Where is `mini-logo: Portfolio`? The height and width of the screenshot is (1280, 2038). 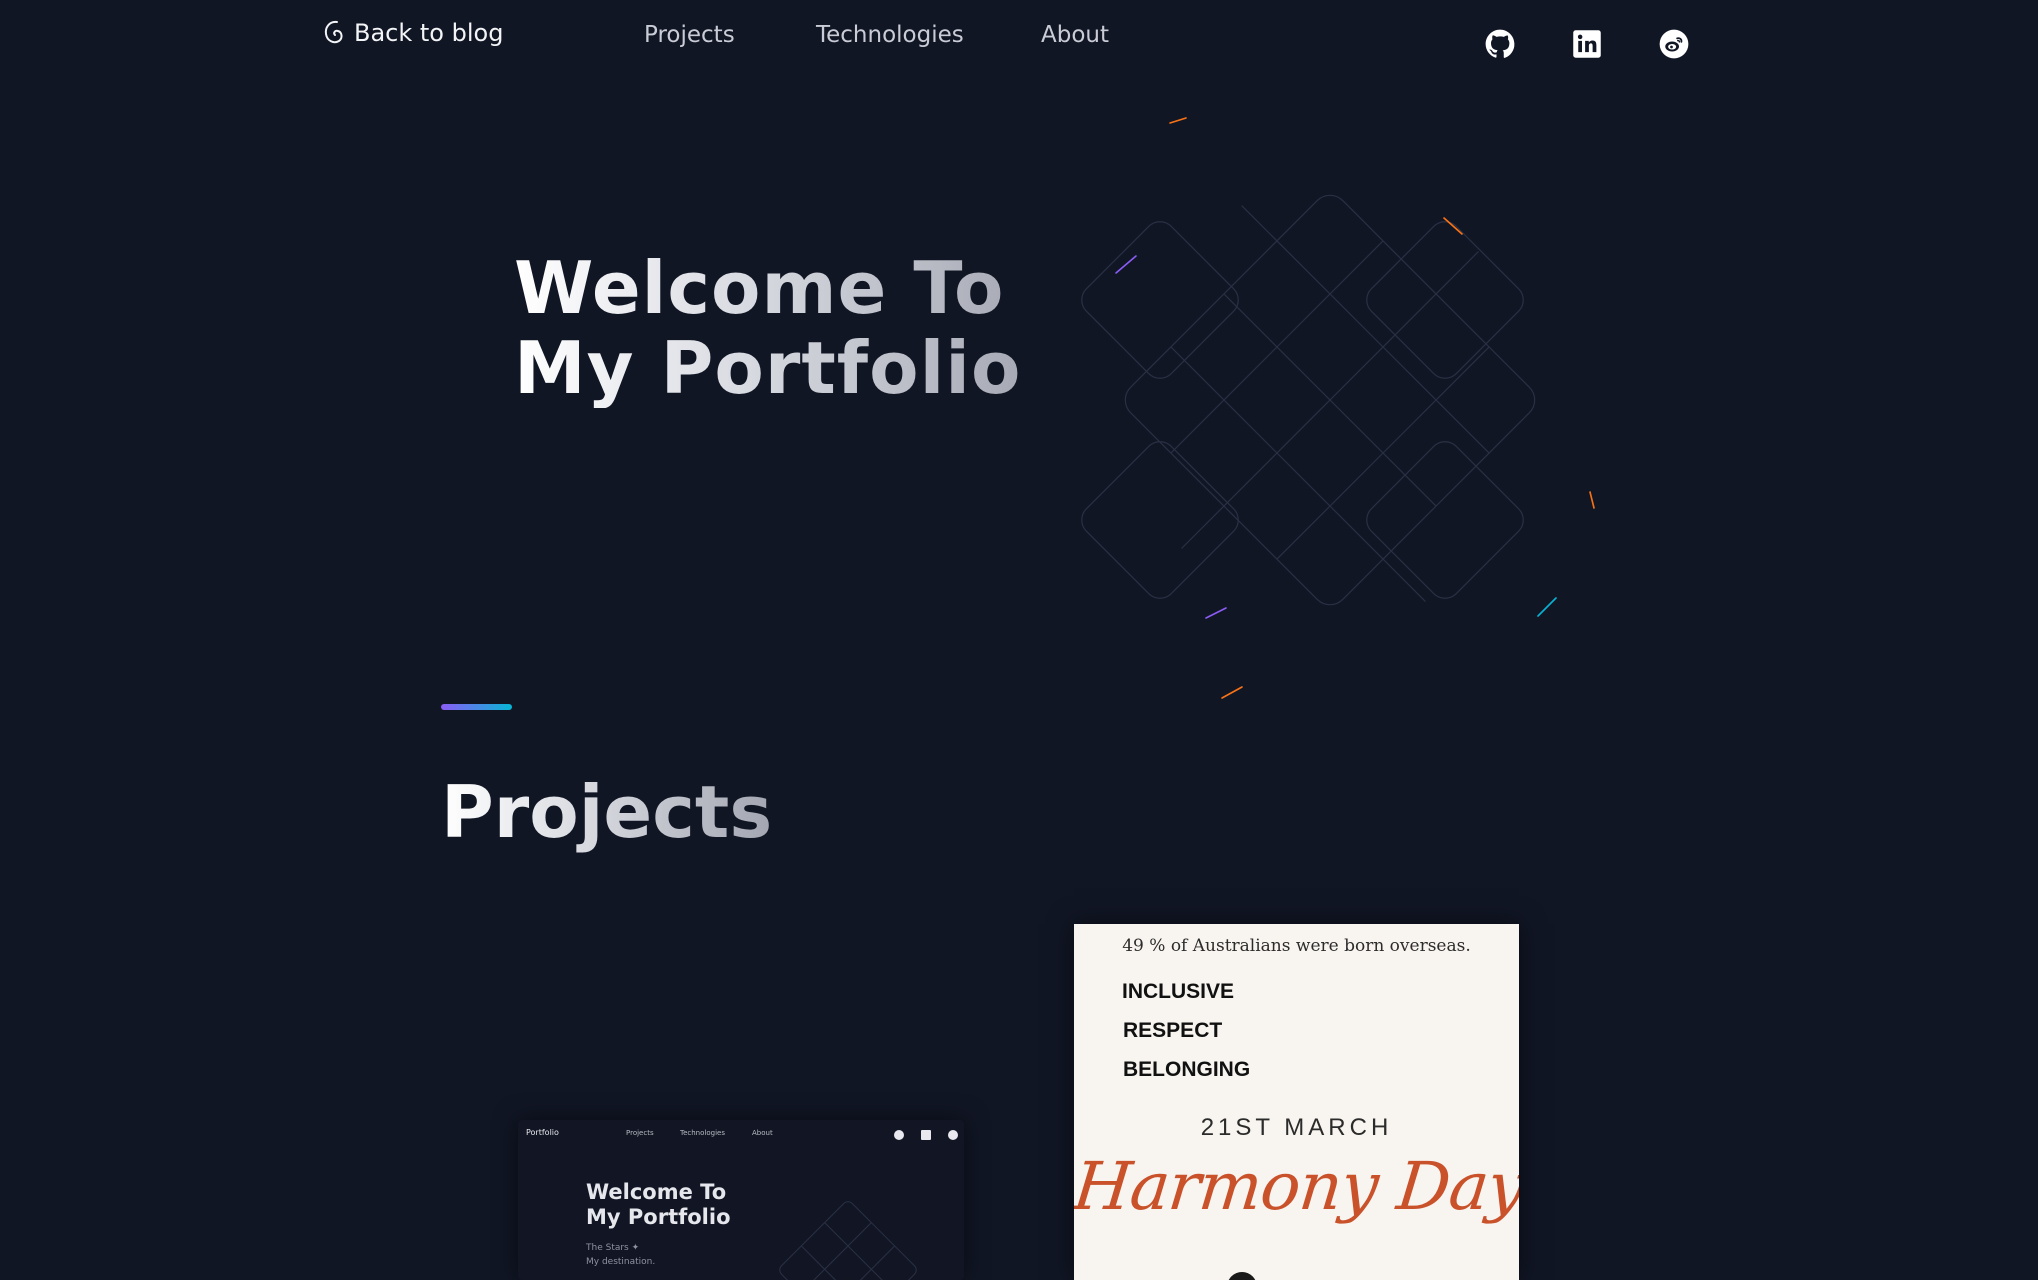 mini-logo: Portfolio is located at coordinates (542, 1132).